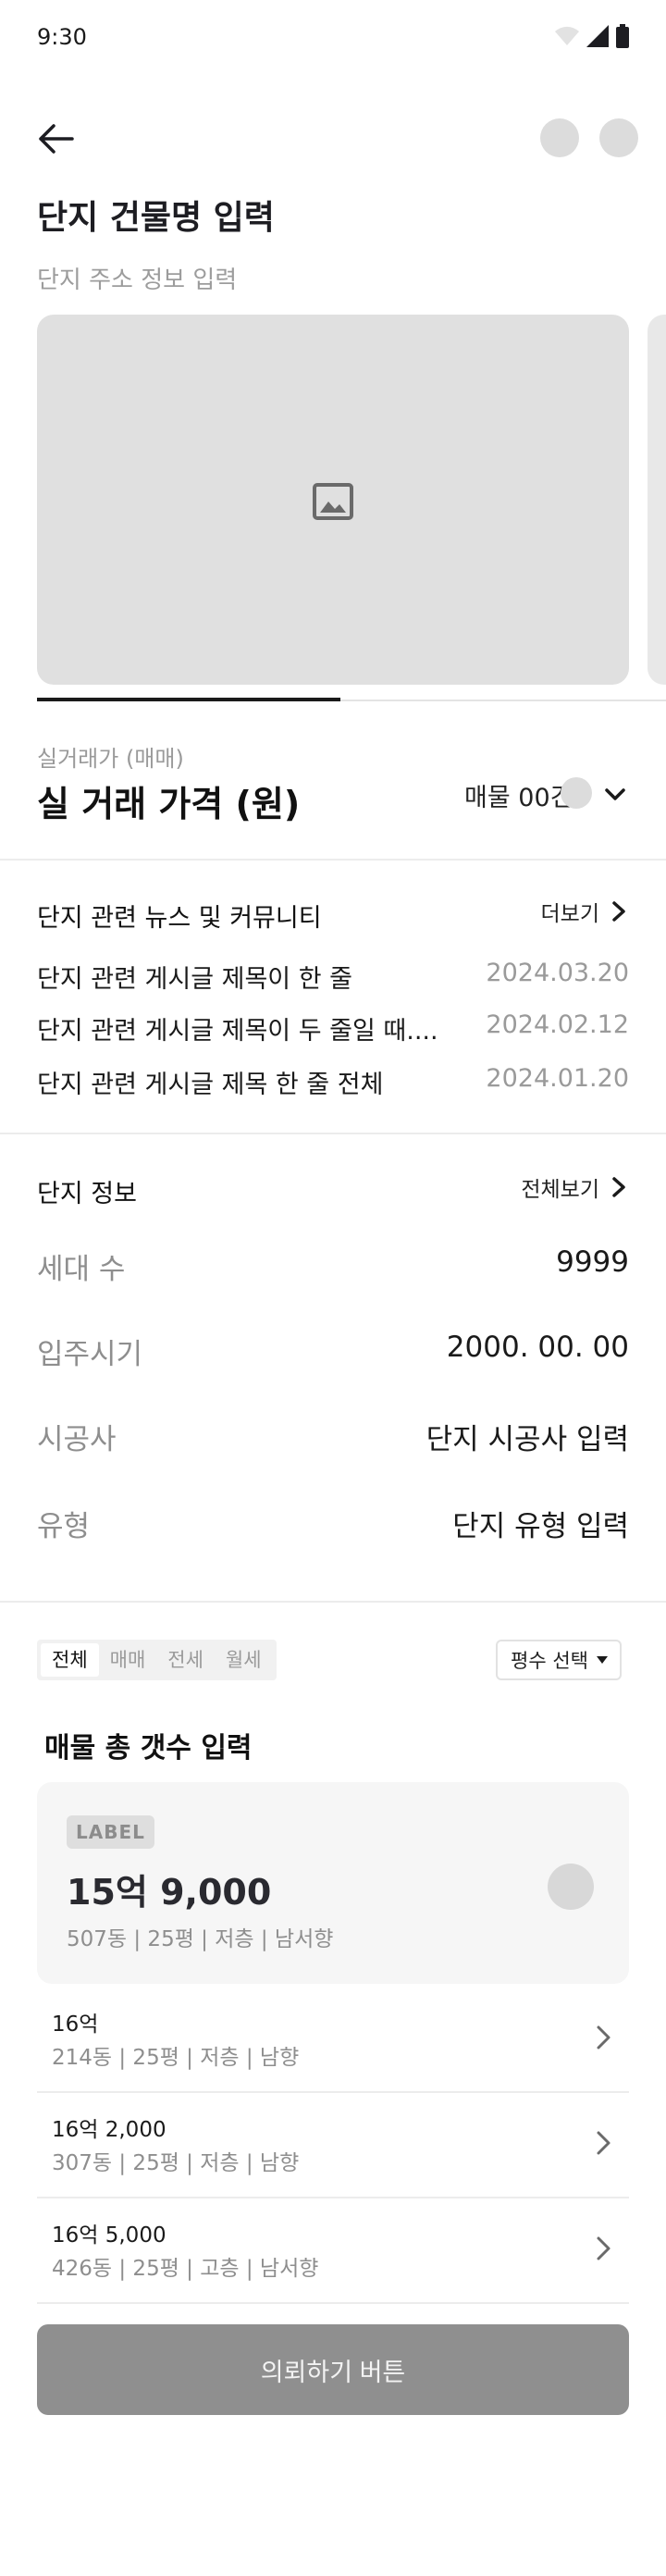 Image resolution: width=666 pixels, height=2576 pixels. I want to click on info-value: 9999, so click(593, 1262).